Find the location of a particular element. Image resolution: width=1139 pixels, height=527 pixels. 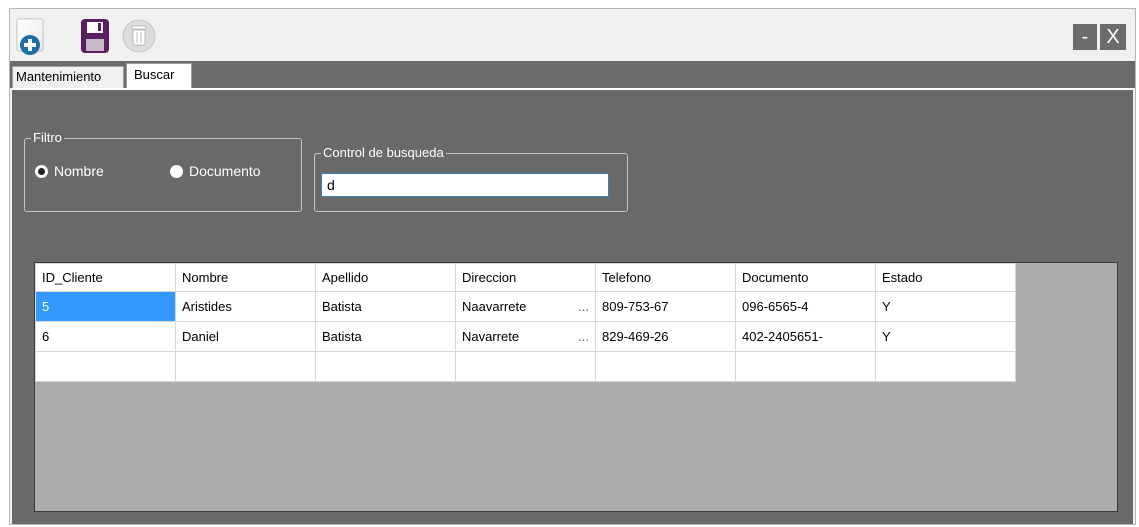

delete-trash-icon is located at coordinates (139, 36).